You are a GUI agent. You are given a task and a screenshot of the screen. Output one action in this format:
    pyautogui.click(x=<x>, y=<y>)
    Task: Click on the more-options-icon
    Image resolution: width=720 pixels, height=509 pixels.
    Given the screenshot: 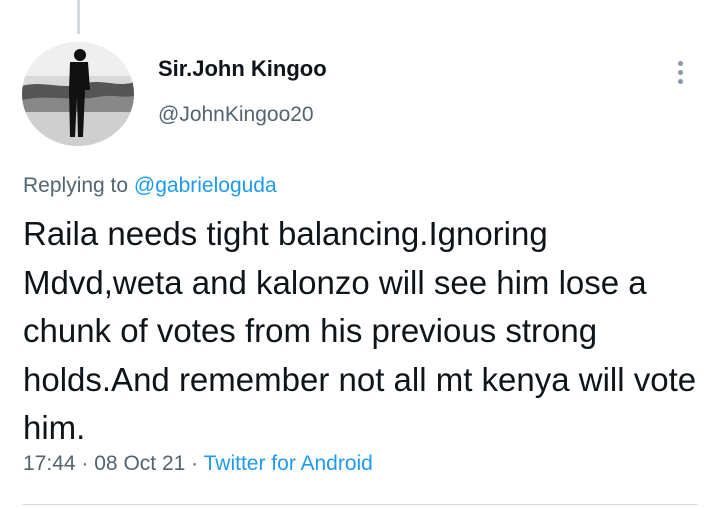 What is the action you would take?
    pyautogui.click(x=680, y=72)
    